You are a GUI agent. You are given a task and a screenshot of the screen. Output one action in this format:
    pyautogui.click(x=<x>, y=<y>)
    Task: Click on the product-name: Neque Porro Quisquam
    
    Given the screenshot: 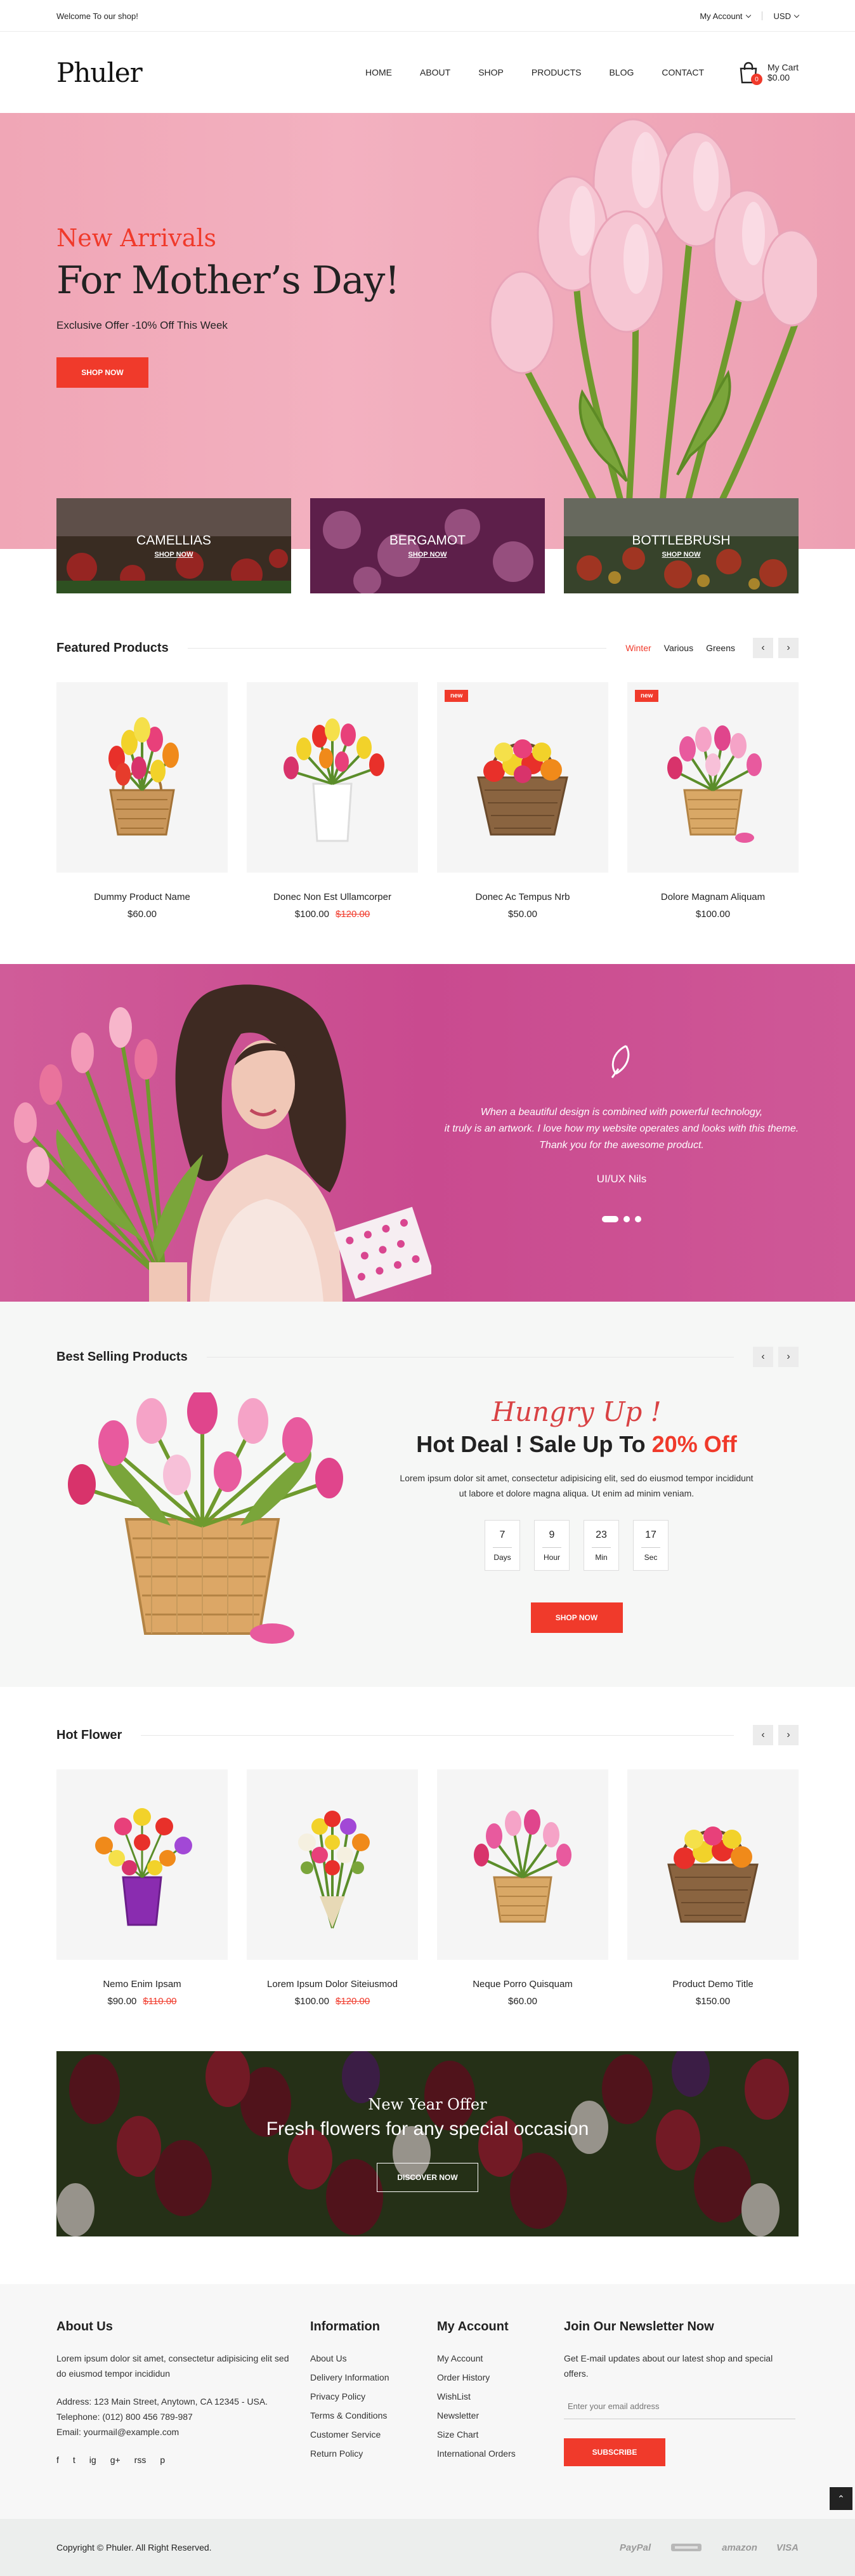 What is the action you would take?
    pyautogui.click(x=522, y=1984)
    